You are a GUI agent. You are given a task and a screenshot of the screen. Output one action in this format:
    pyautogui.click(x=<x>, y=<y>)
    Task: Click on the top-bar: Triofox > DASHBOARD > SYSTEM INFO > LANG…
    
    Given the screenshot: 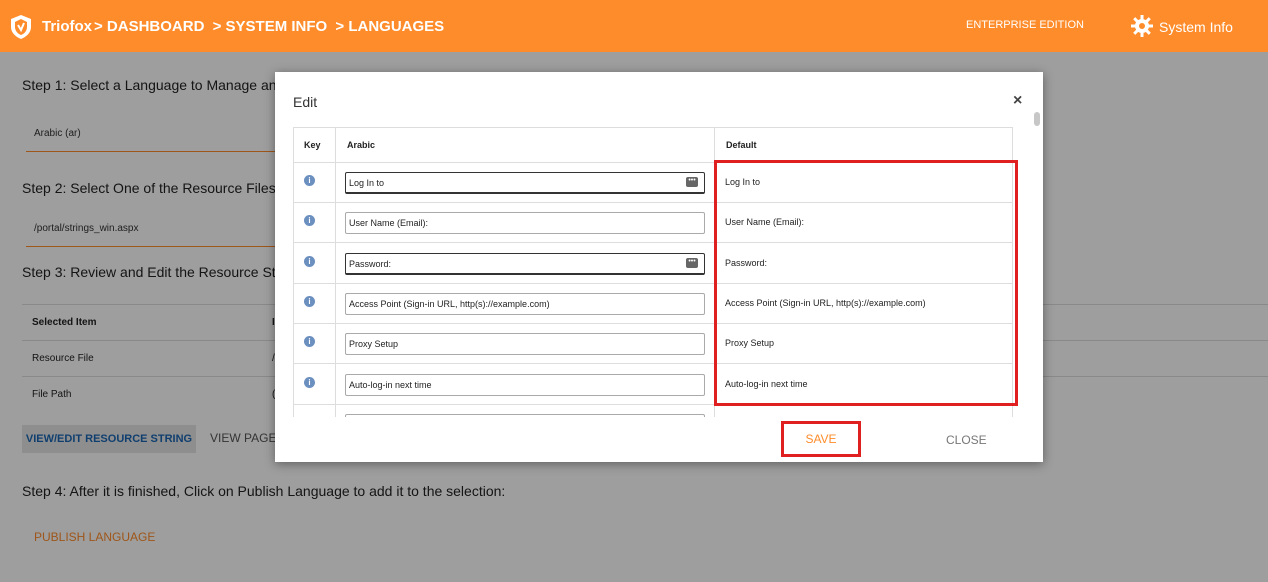 What is the action you would take?
    pyautogui.click(x=634, y=26)
    